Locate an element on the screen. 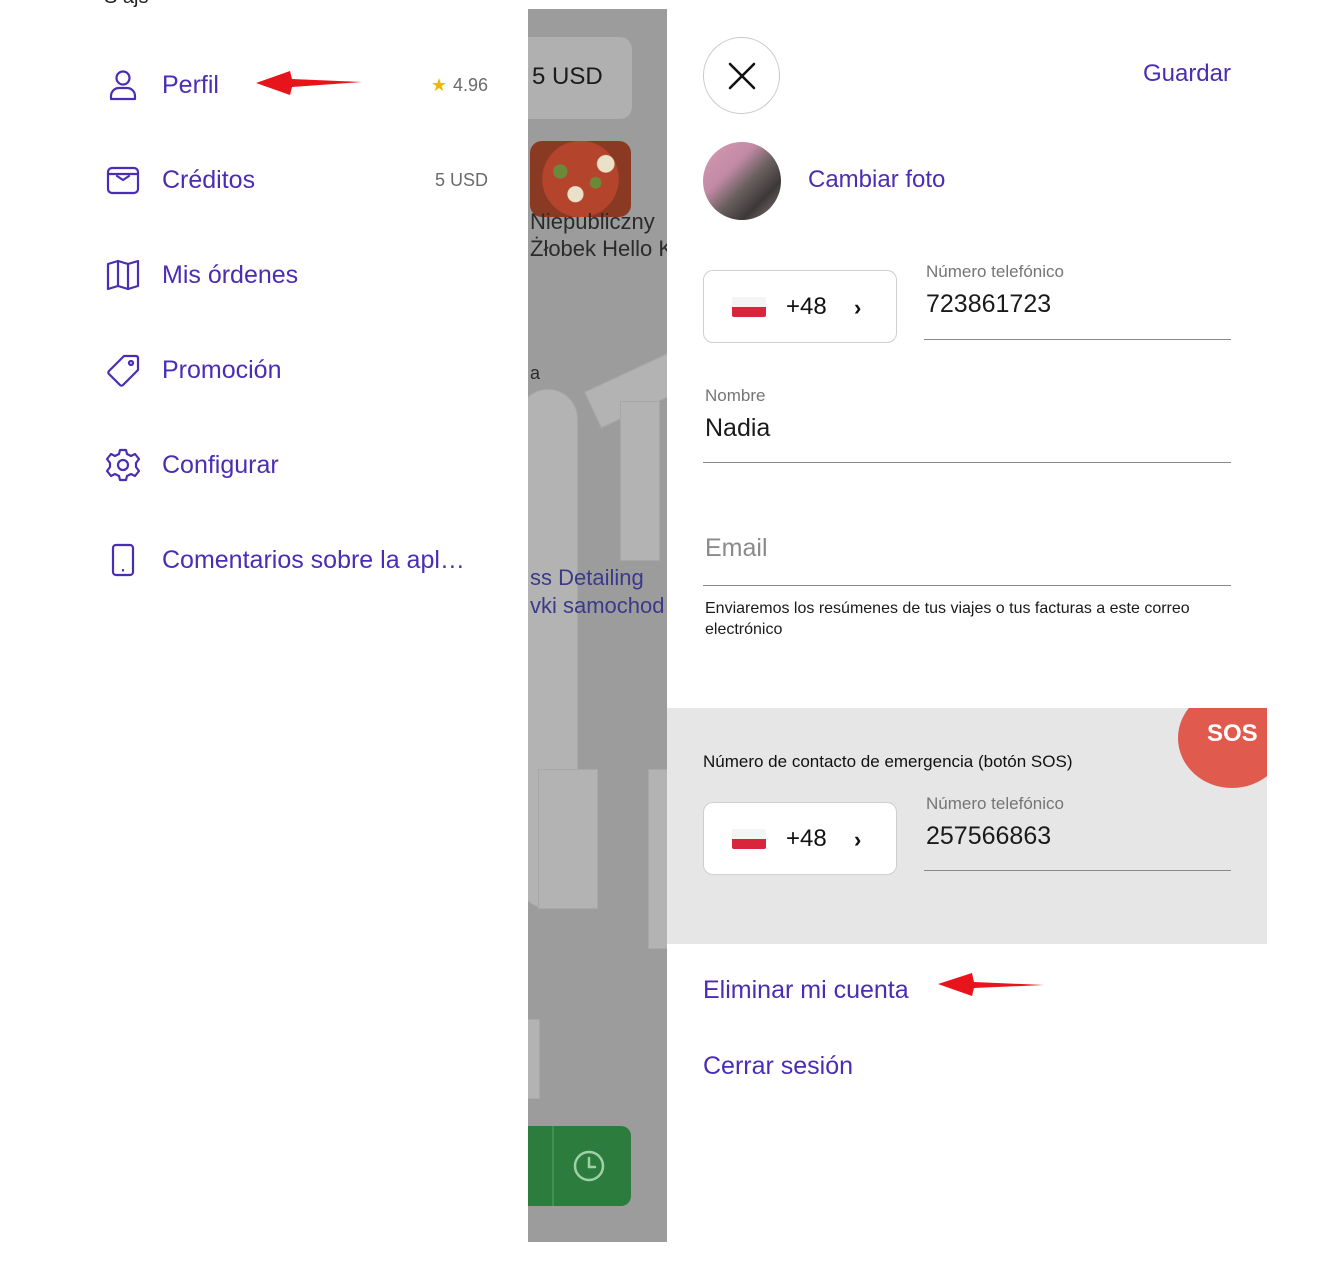  save-button: Guardar is located at coordinates (1187, 74).